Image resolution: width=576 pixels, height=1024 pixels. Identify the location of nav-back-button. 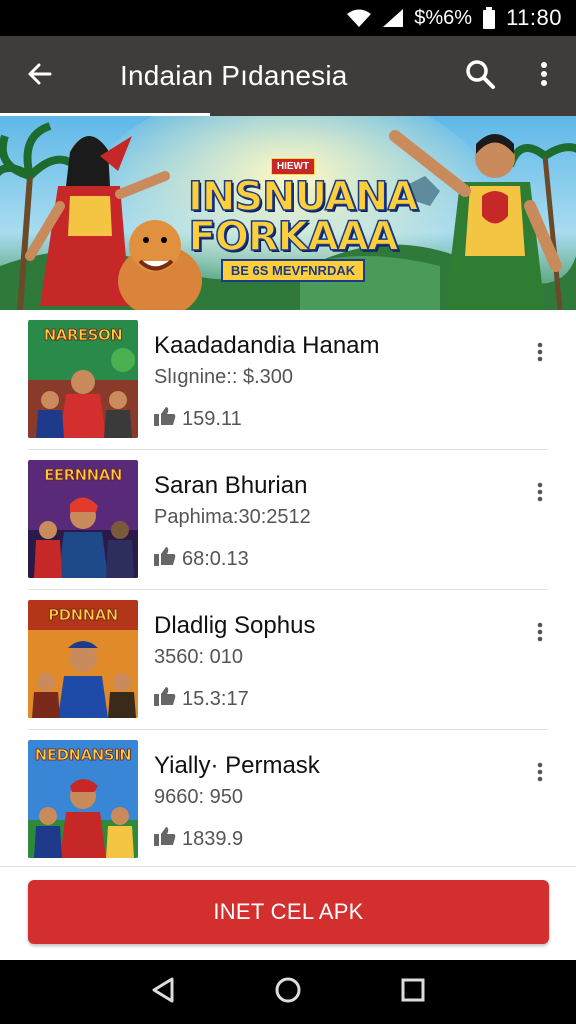
(163, 992).